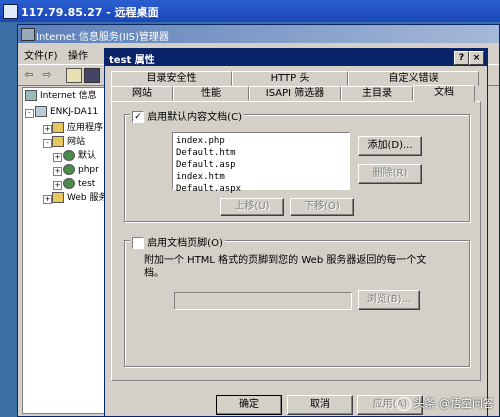 Image resolution: width=500 pixels, height=417 pixels. What do you see at coordinates (261, 177) in the screenshot?
I see `list-item: index.htm` at bounding box center [261, 177].